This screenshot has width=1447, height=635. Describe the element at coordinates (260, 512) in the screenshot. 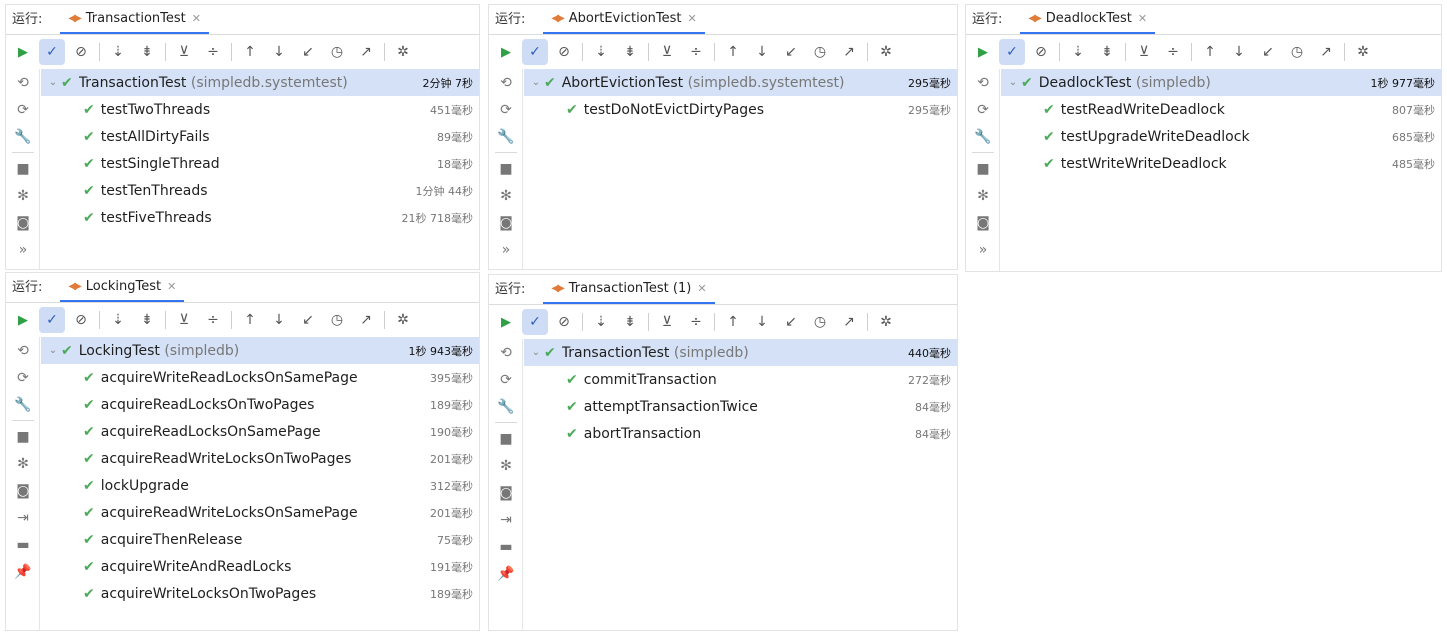

I see `test-case-row: ✔ acquireReadWriteLocksOnSamePage 201毫秒` at that location.